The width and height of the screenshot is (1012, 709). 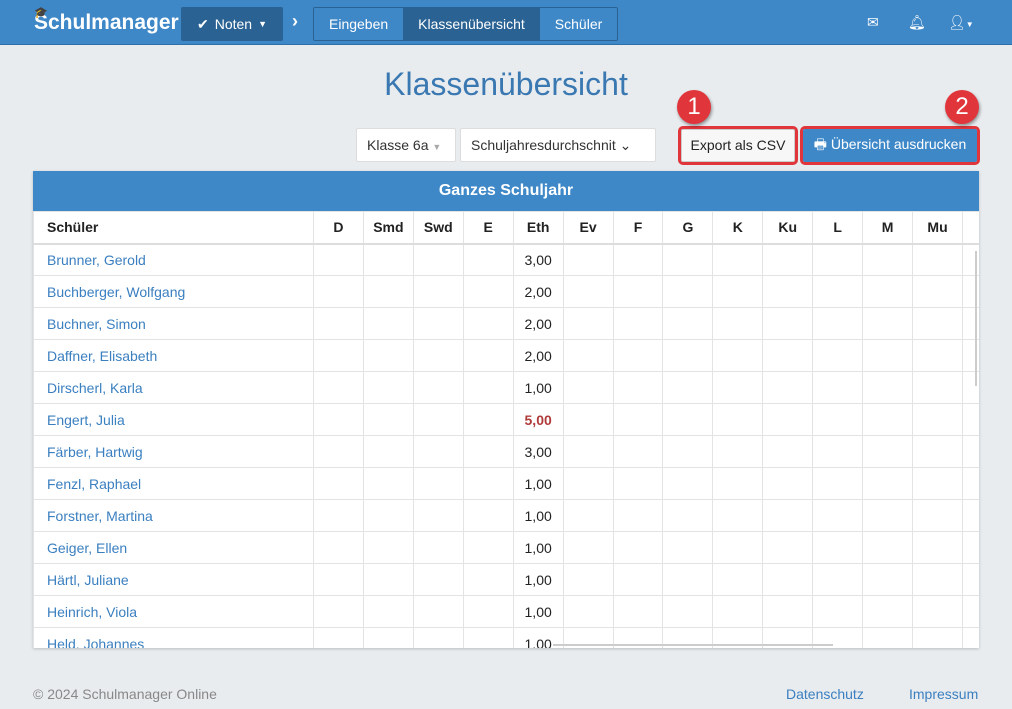 What do you see at coordinates (173, 228) in the screenshot?
I see `column-header: Schüler` at bounding box center [173, 228].